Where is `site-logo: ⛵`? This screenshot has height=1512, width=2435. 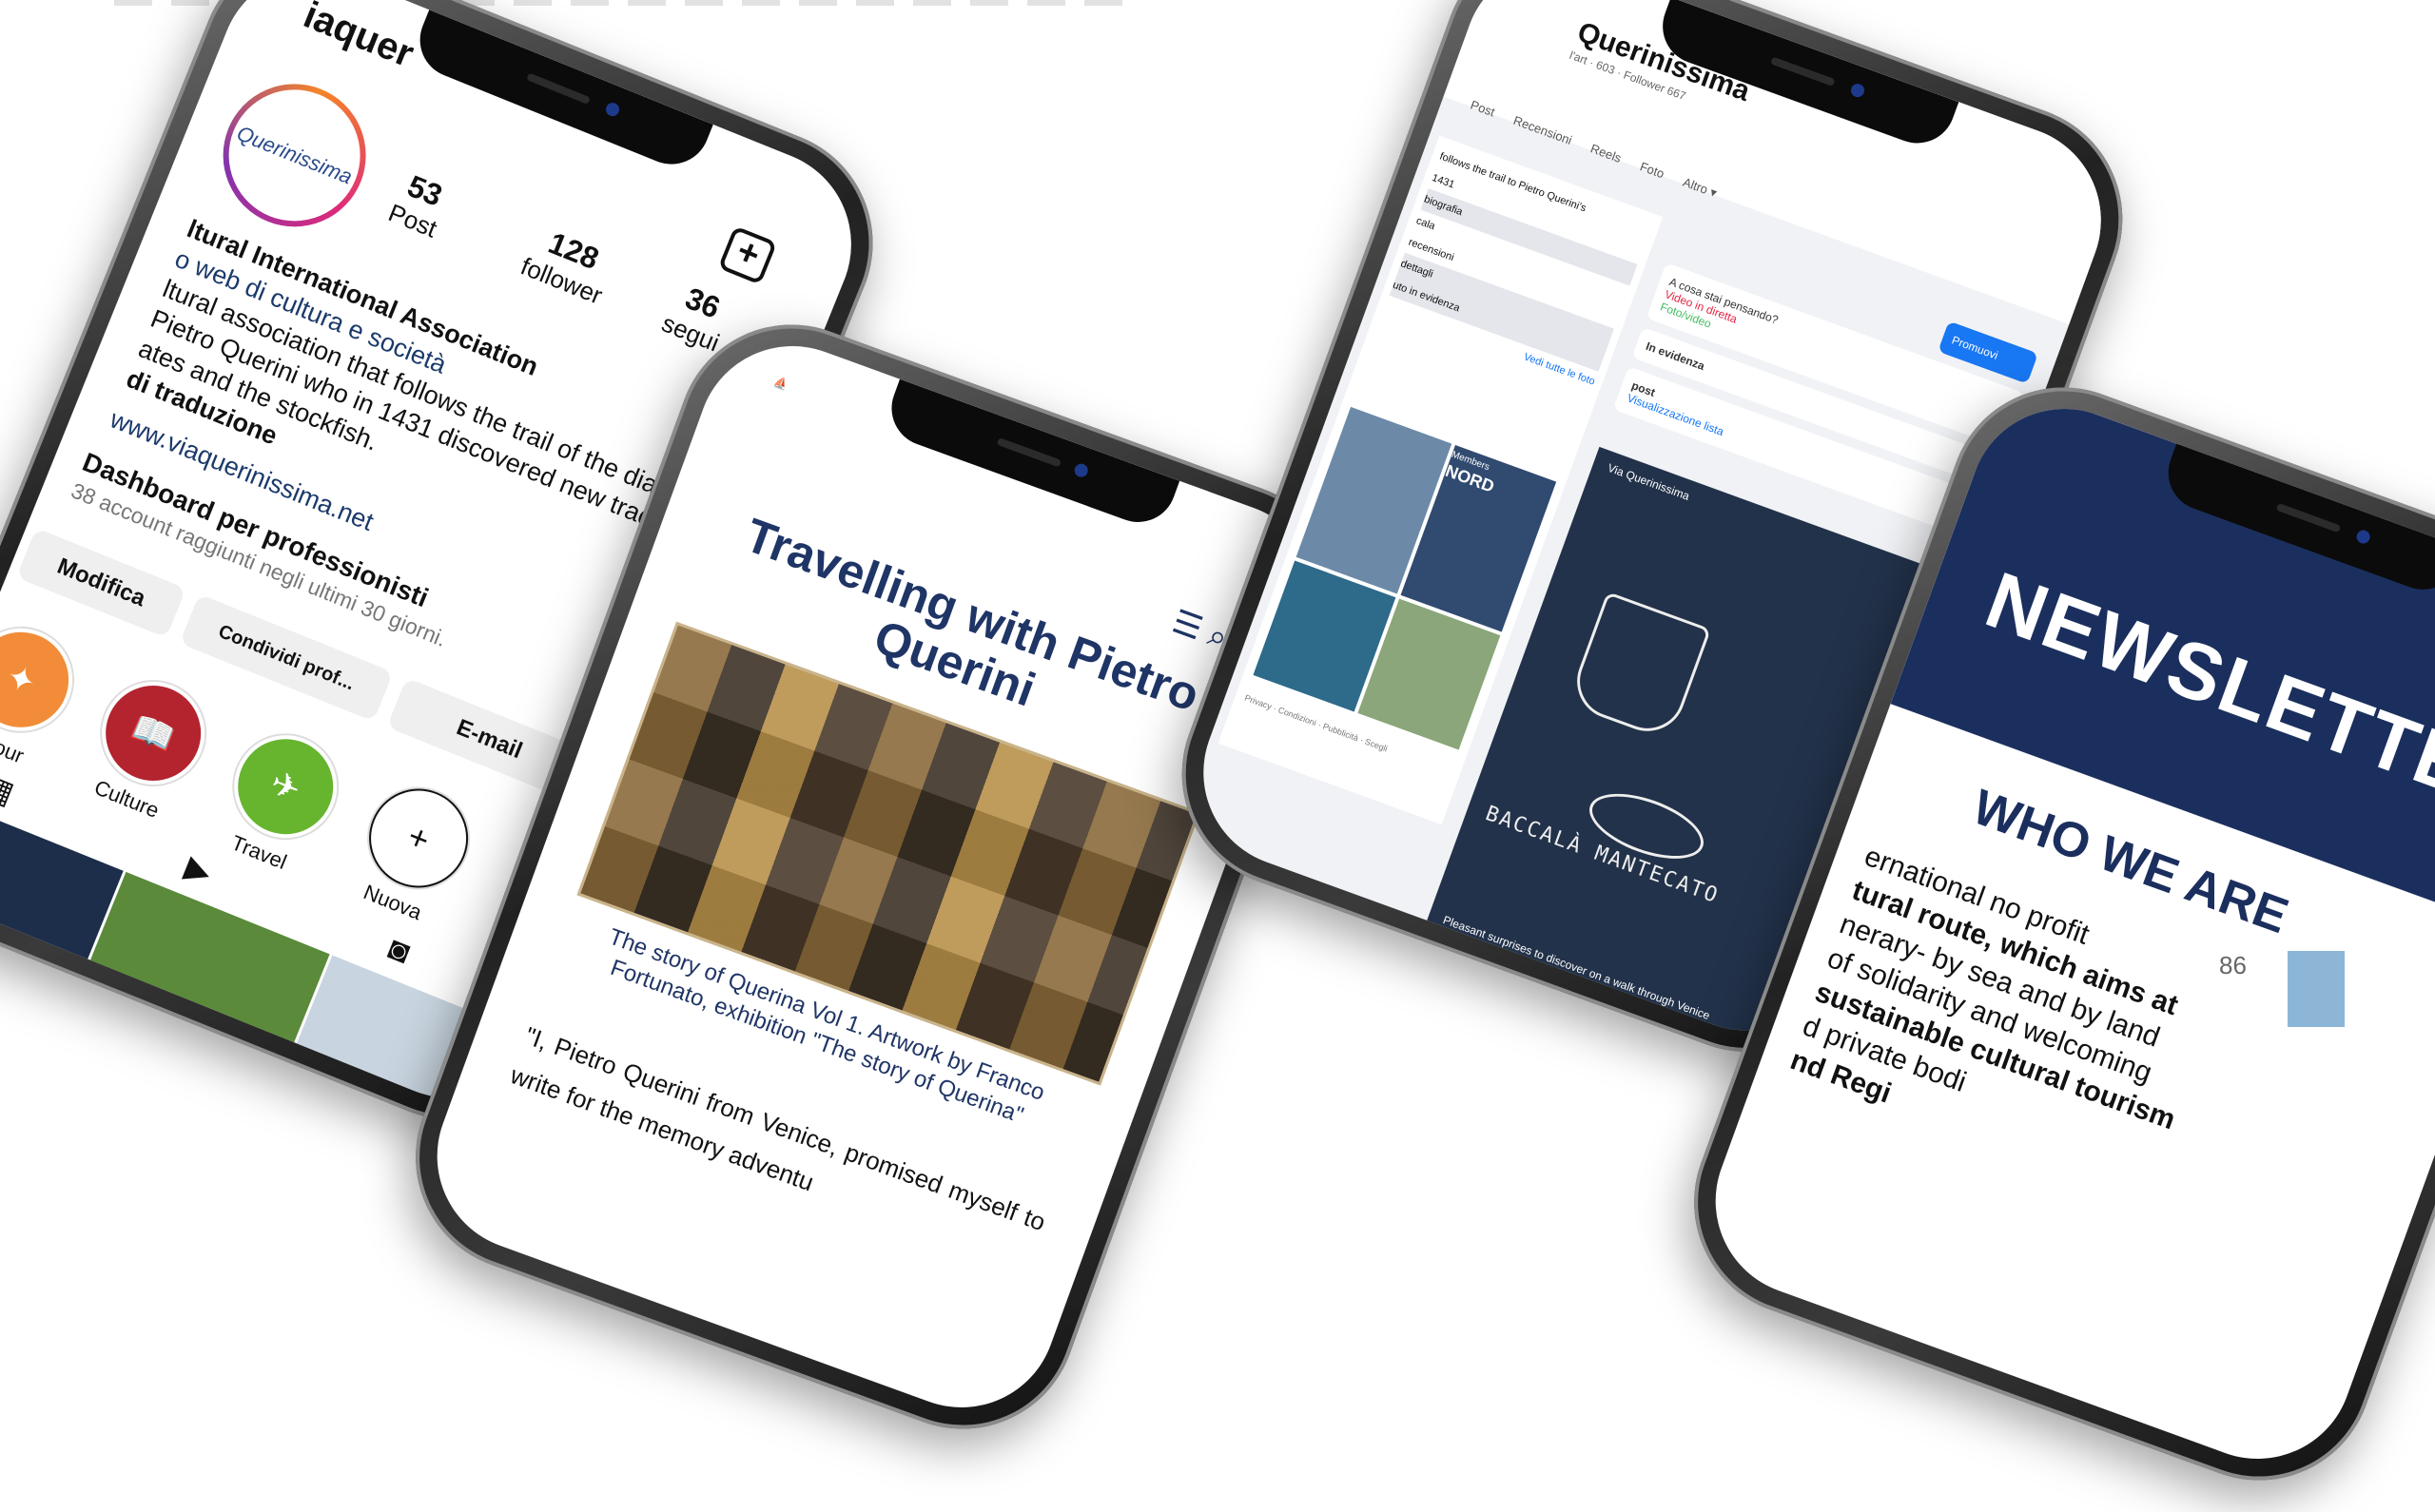
site-logo: ⛵ is located at coordinates (780, 383).